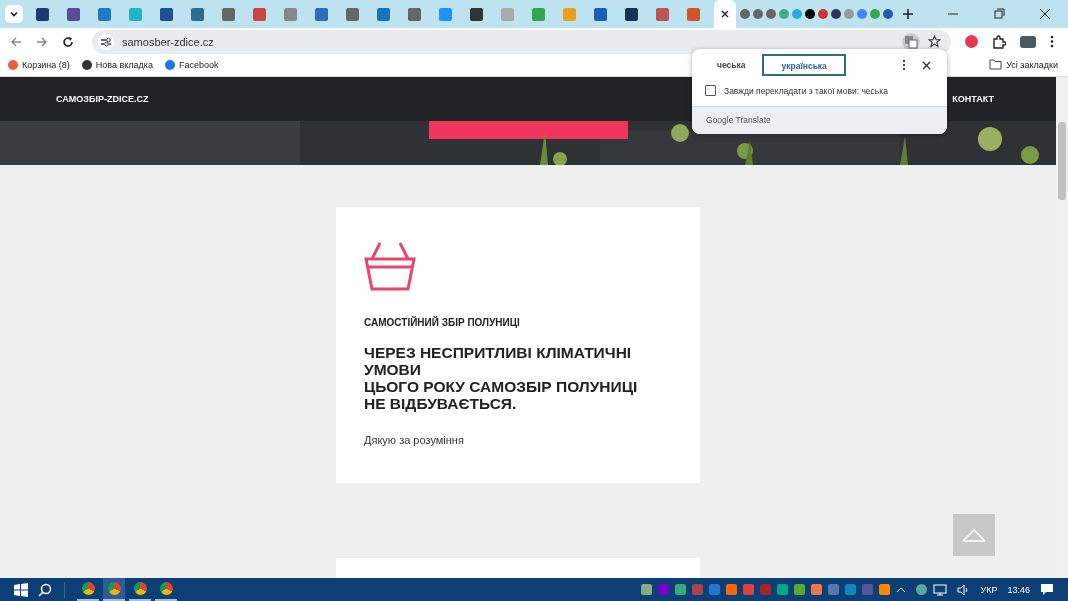  What do you see at coordinates (390, 266) in the screenshot?
I see `basket-icon` at bounding box center [390, 266].